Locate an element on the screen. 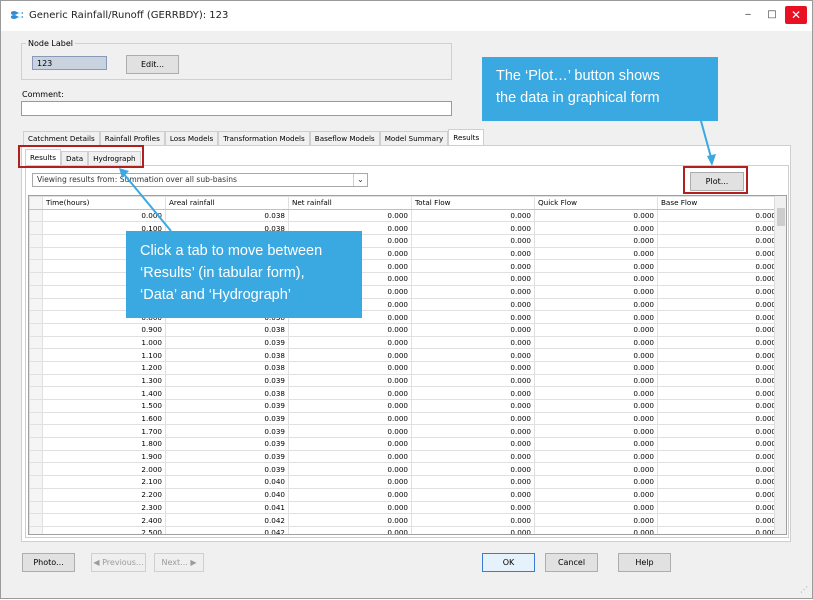  table-cell: 2.200 is located at coordinates (104, 494).